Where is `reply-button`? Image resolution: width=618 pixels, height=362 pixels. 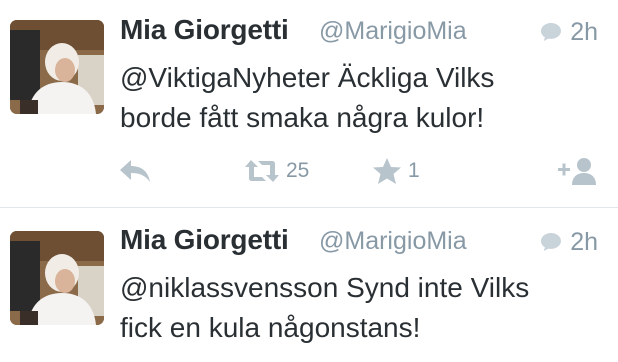 reply-button is located at coordinates (135, 171).